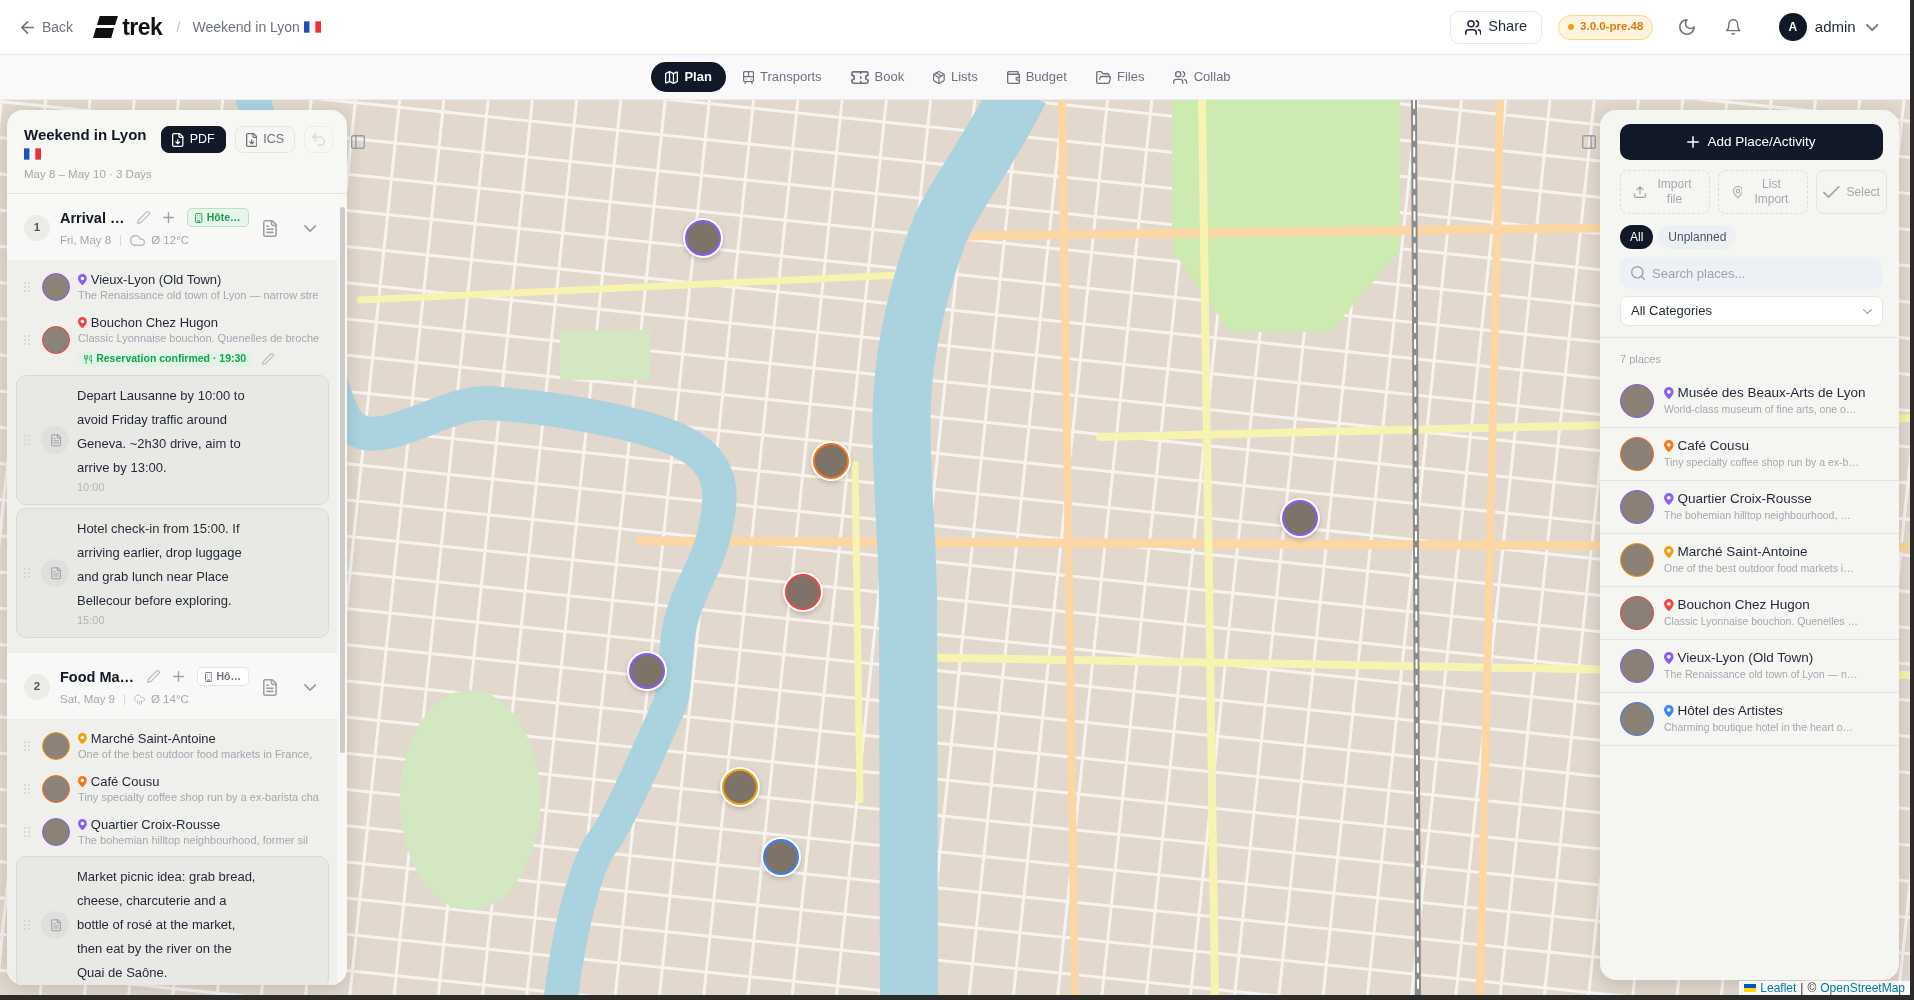 Image resolution: width=1914 pixels, height=1000 pixels. I want to click on users-icon, so click(1473, 27).